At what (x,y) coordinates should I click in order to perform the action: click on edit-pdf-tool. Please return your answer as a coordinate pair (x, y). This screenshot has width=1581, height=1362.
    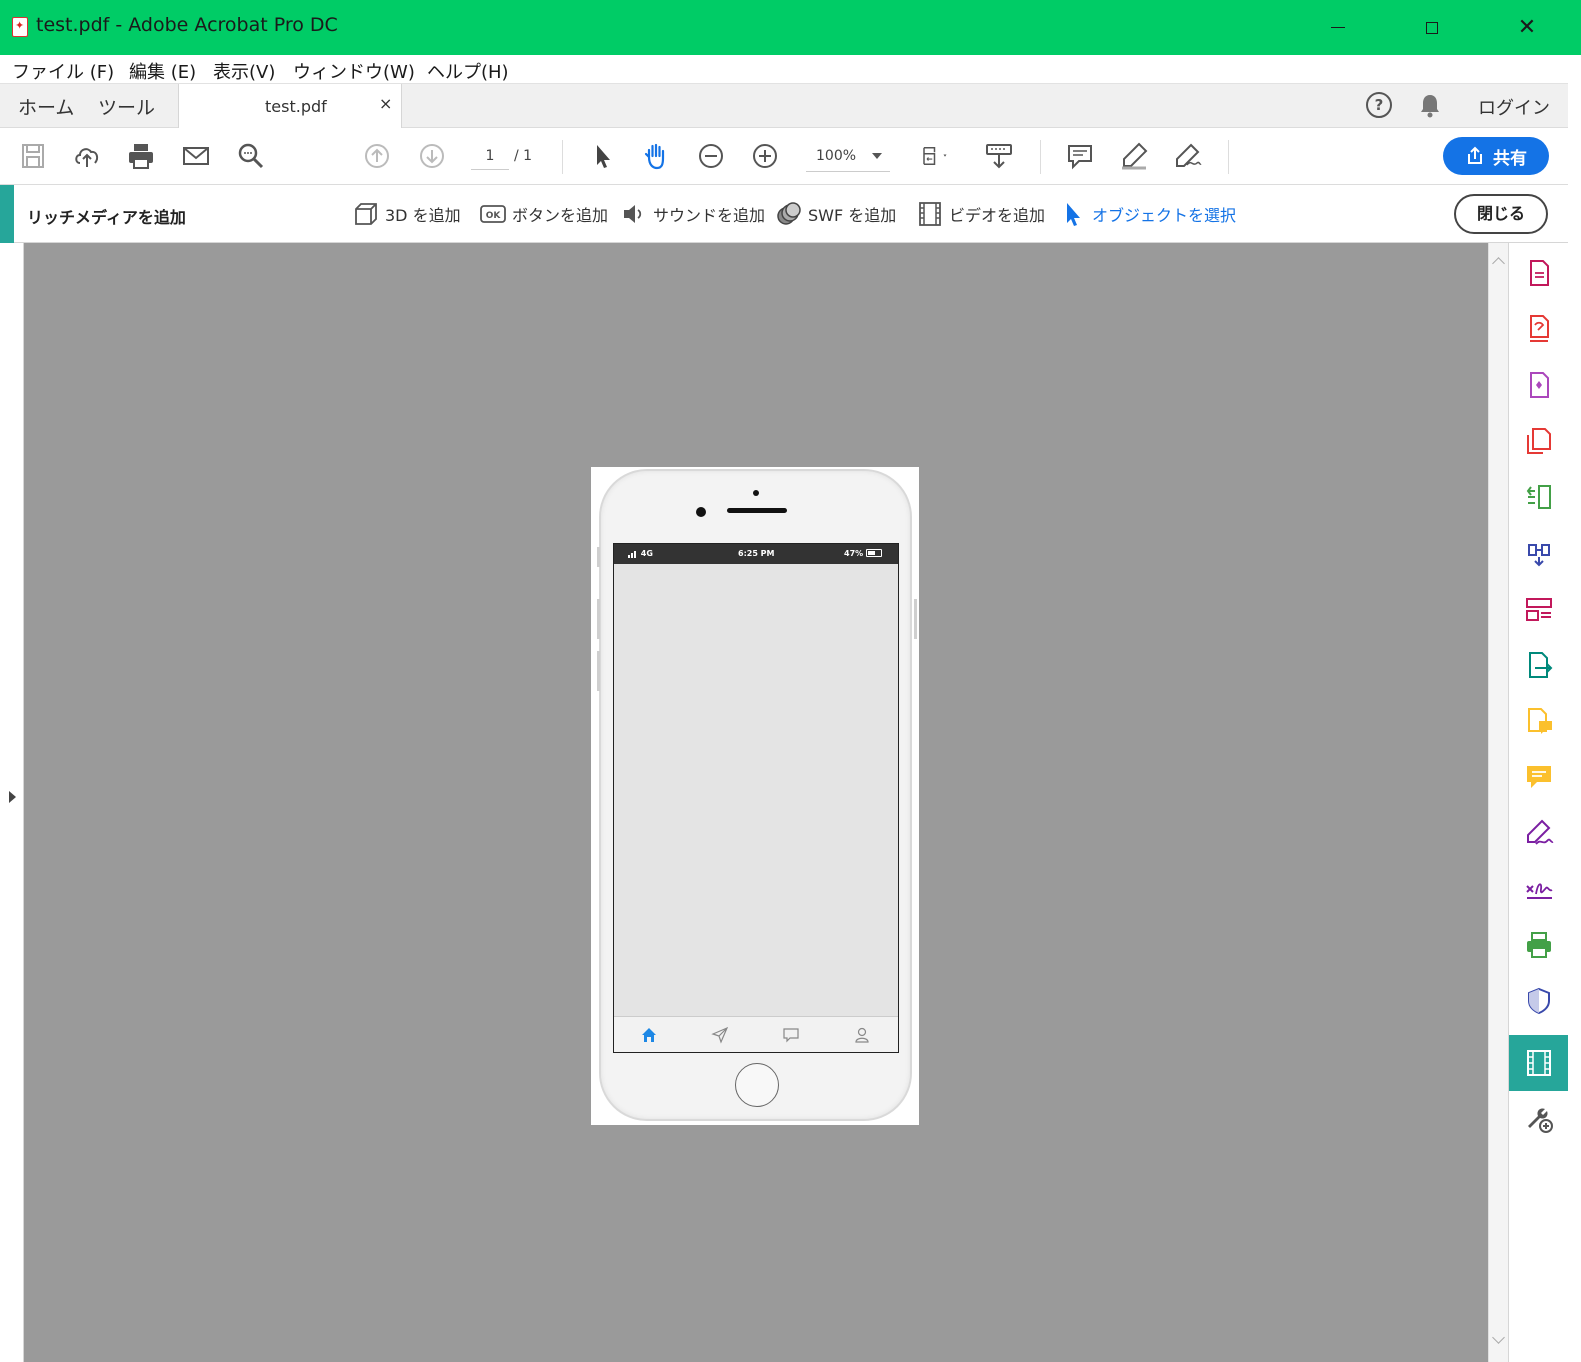
    Looking at the image, I should click on (1539, 385).